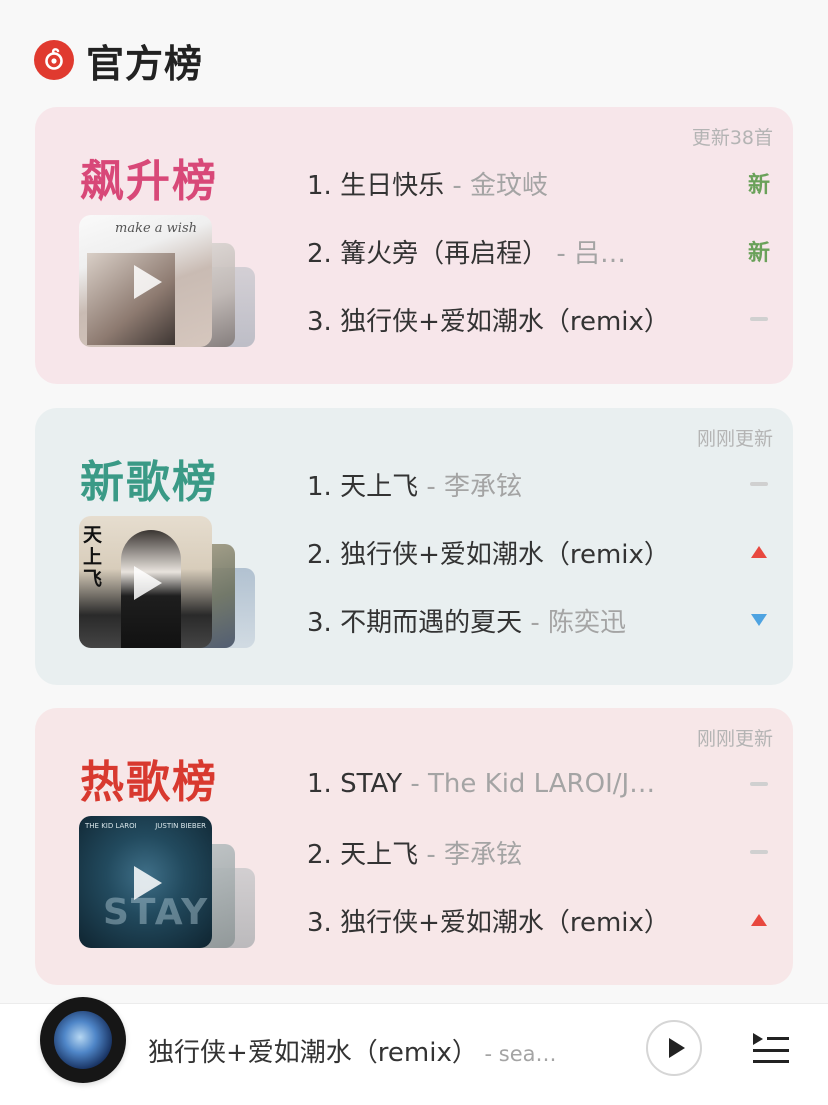 This screenshot has width=828, height=1105. What do you see at coordinates (392, 185) in the screenshot?
I see `track-title: 生日快乐` at bounding box center [392, 185].